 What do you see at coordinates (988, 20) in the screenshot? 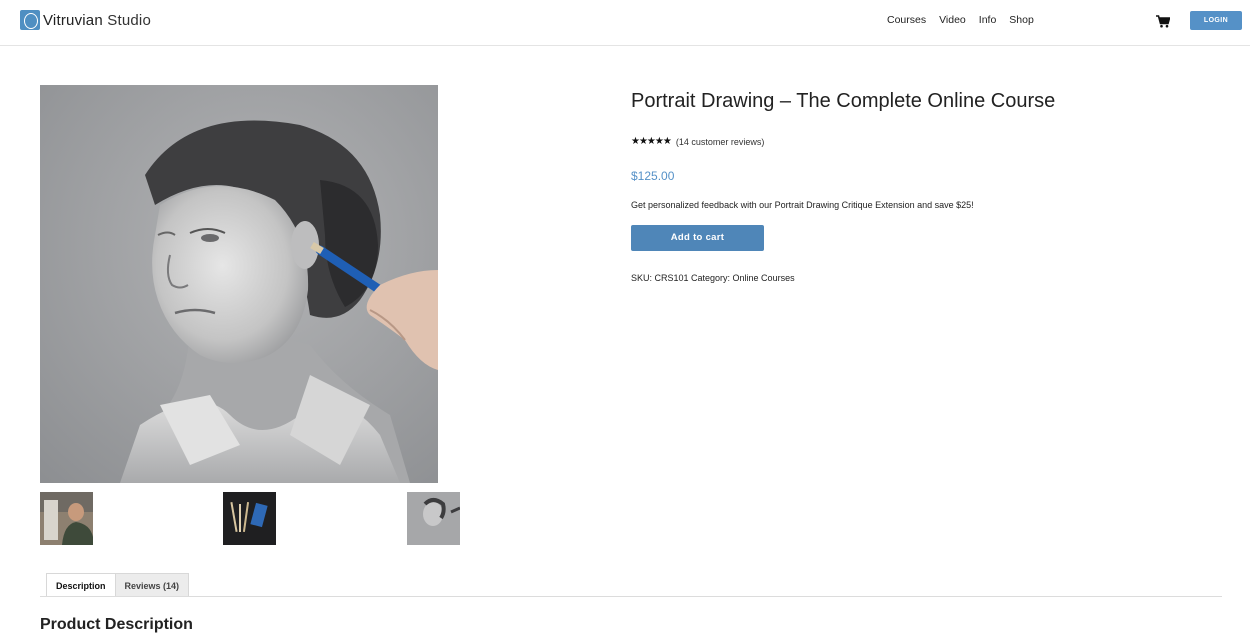
I see `nav-info: Info` at bounding box center [988, 20].